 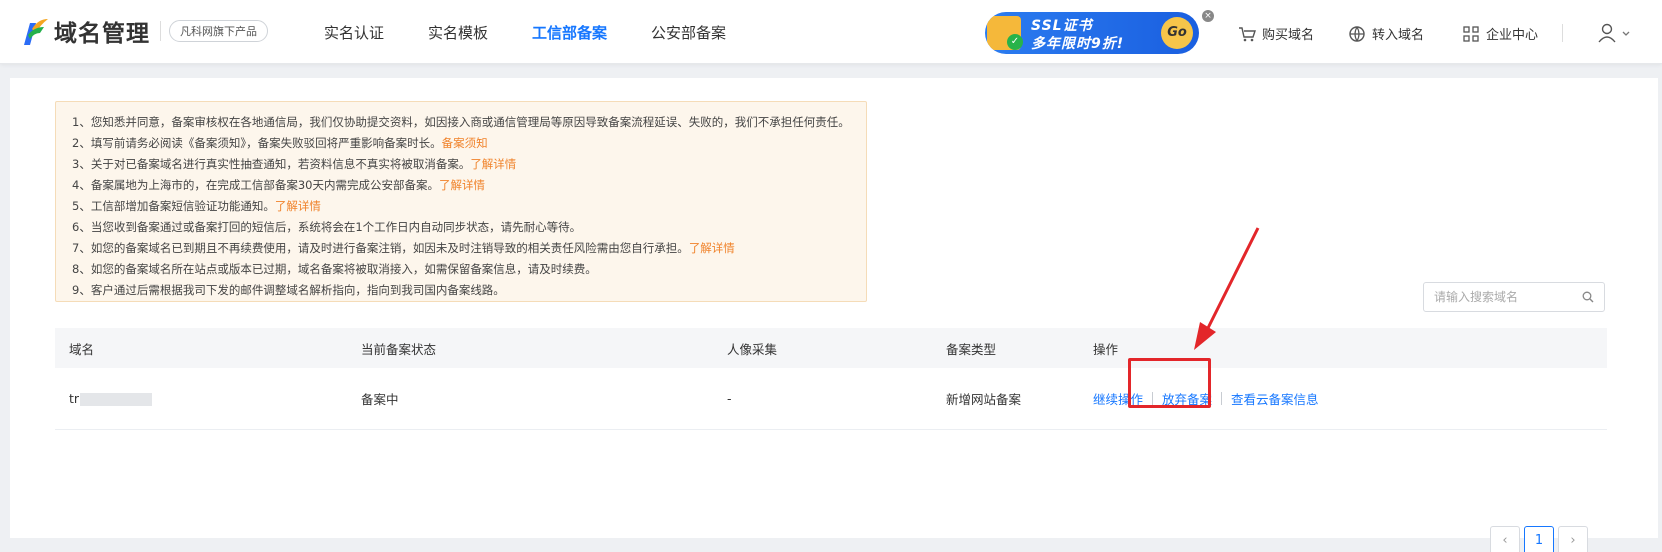 I want to click on nav-item-miit-filing: 工信部备案, so click(x=569, y=32).